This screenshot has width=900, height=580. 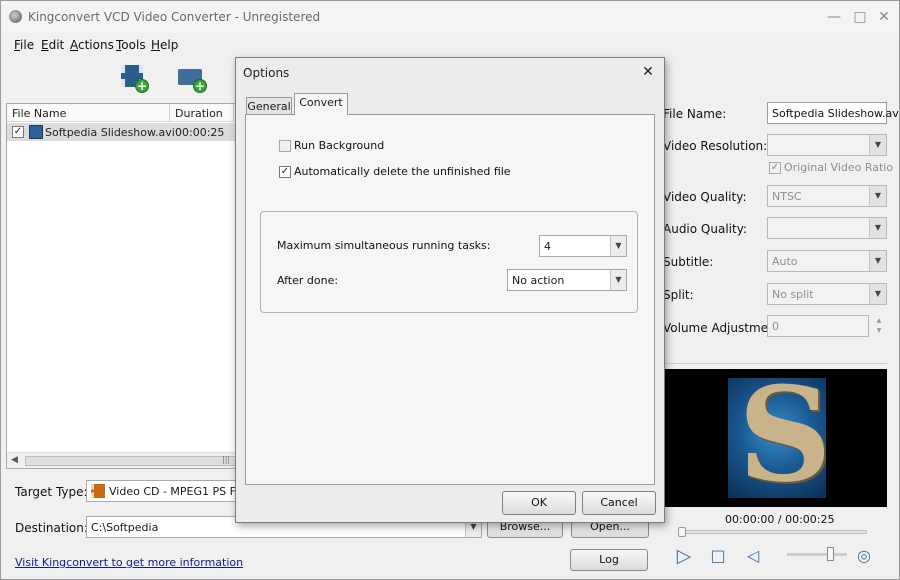 What do you see at coordinates (199, 113) in the screenshot?
I see `column-duration: Duration` at bounding box center [199, 113].